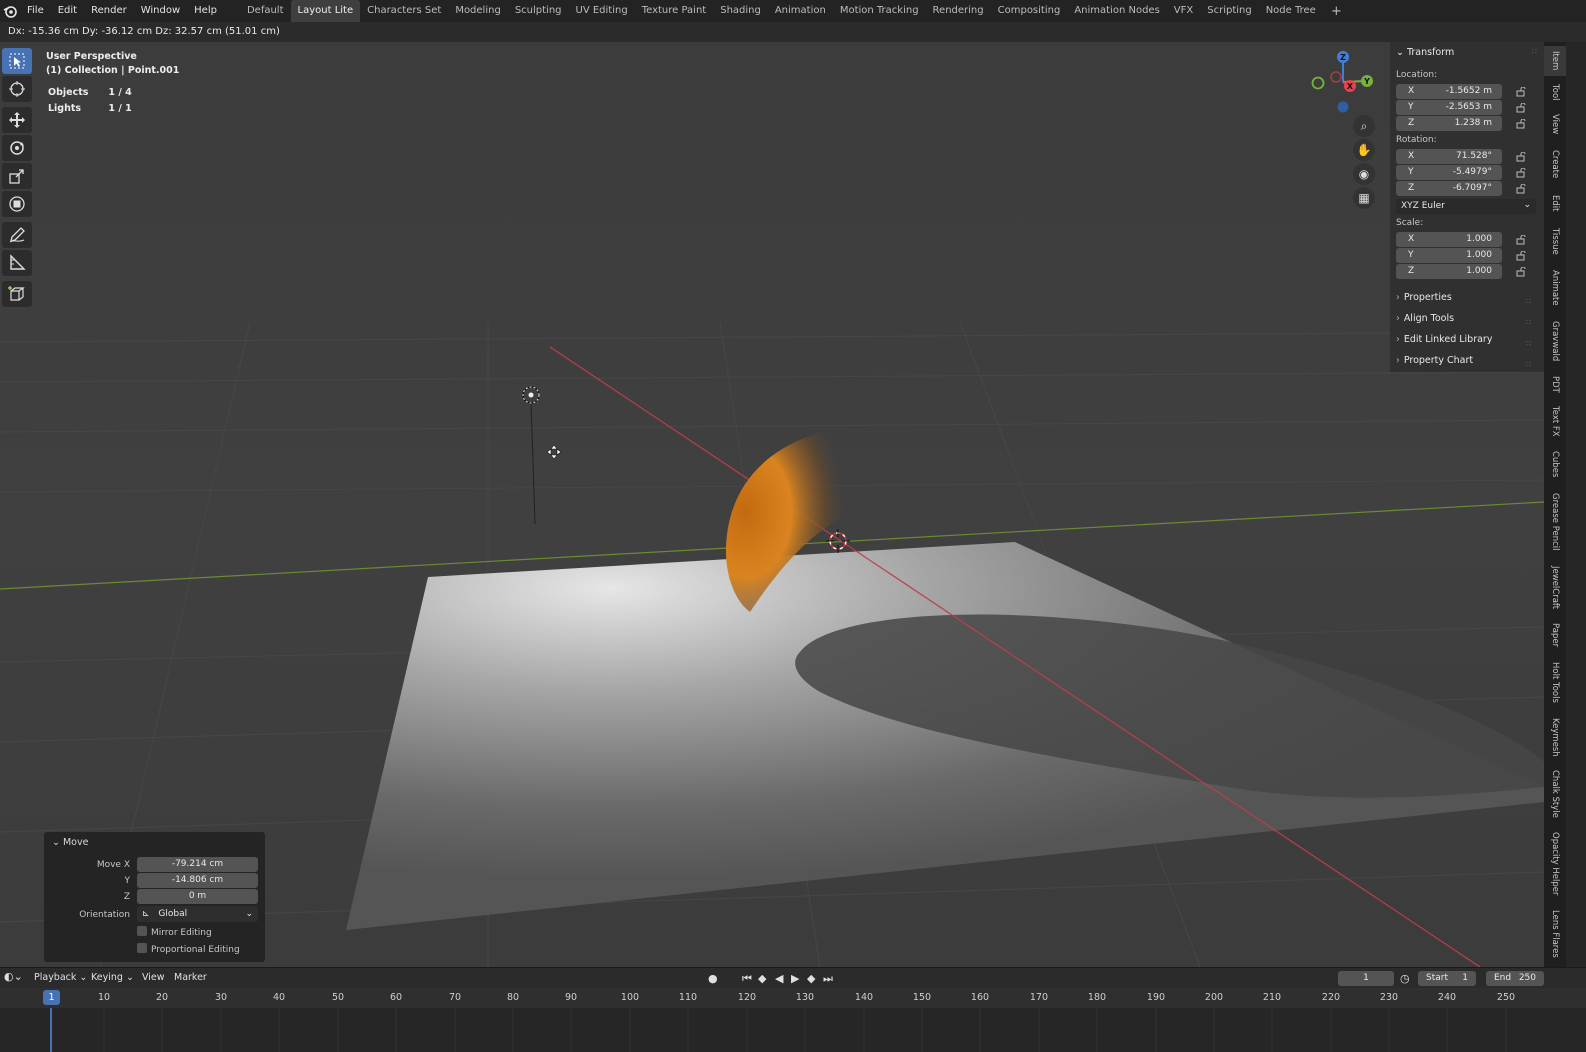  I want to click on location-z-field: Z 1.238 m, so click(1449, 123).